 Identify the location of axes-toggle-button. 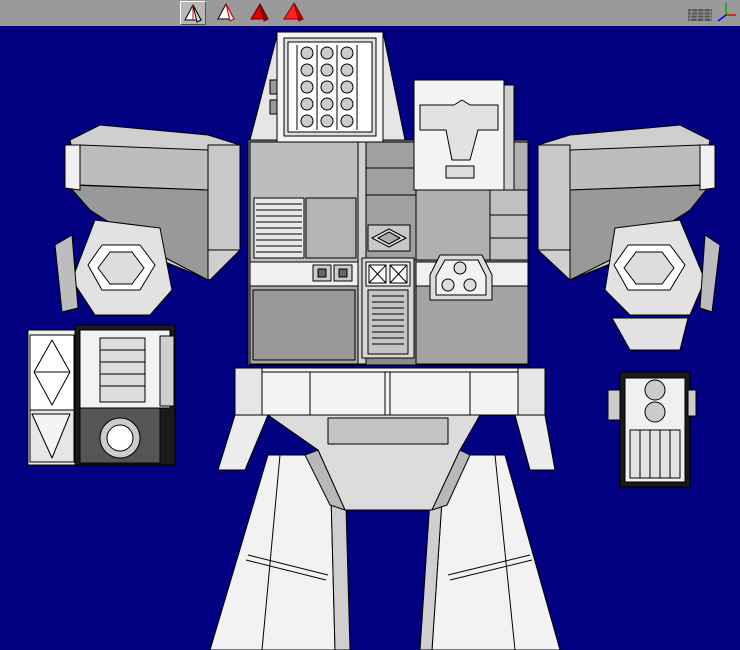
(726, 12).